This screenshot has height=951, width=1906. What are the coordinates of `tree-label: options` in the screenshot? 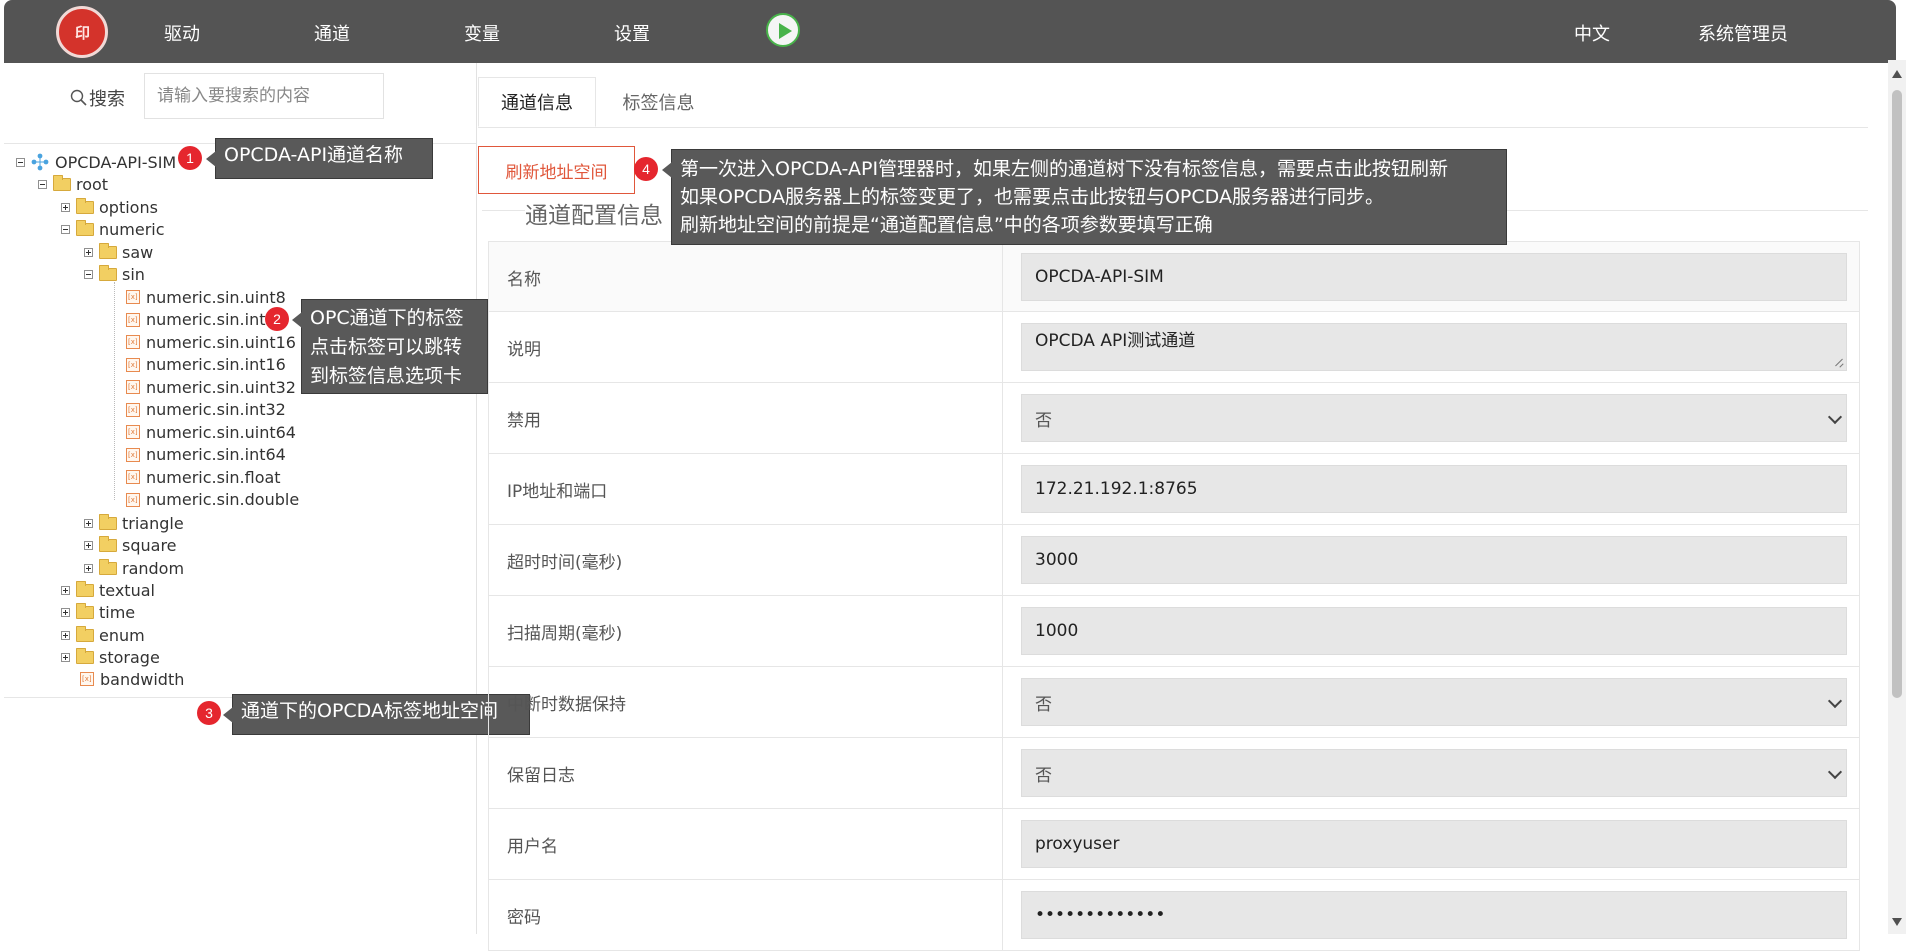 It's located at (128, 207).